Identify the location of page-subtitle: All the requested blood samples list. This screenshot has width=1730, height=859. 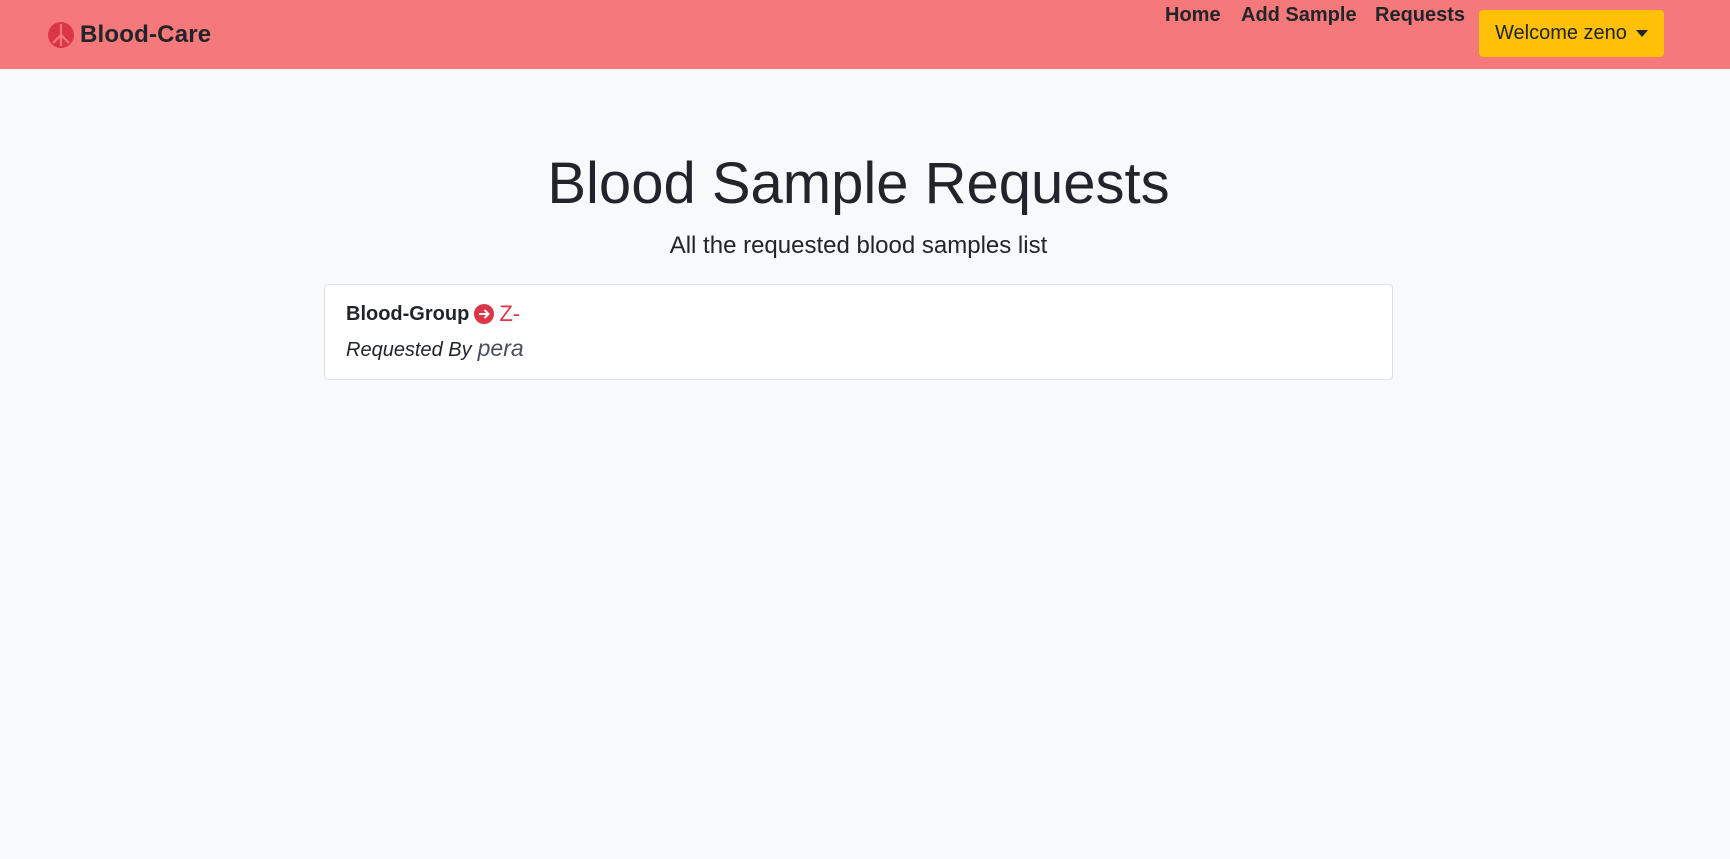
(858, 245).